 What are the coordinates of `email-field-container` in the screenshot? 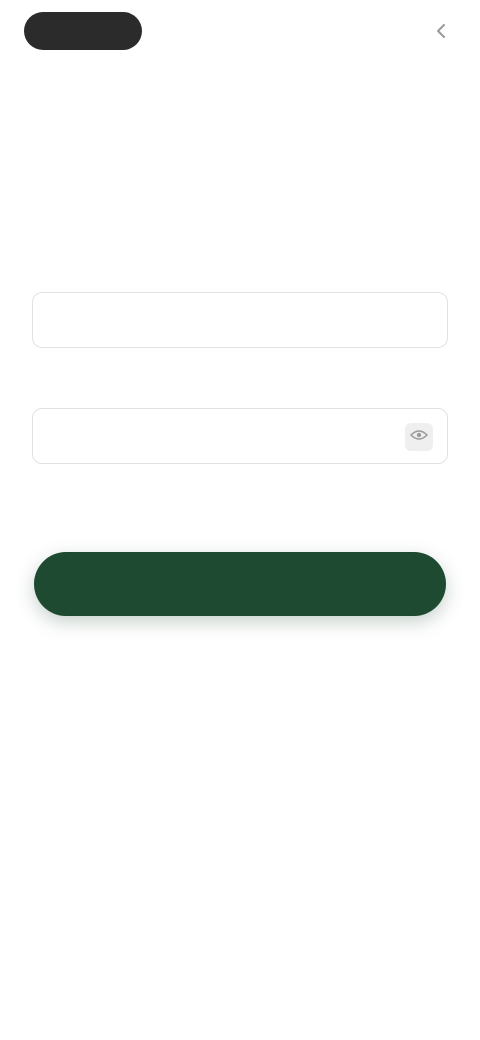 It's located at (240, 320).